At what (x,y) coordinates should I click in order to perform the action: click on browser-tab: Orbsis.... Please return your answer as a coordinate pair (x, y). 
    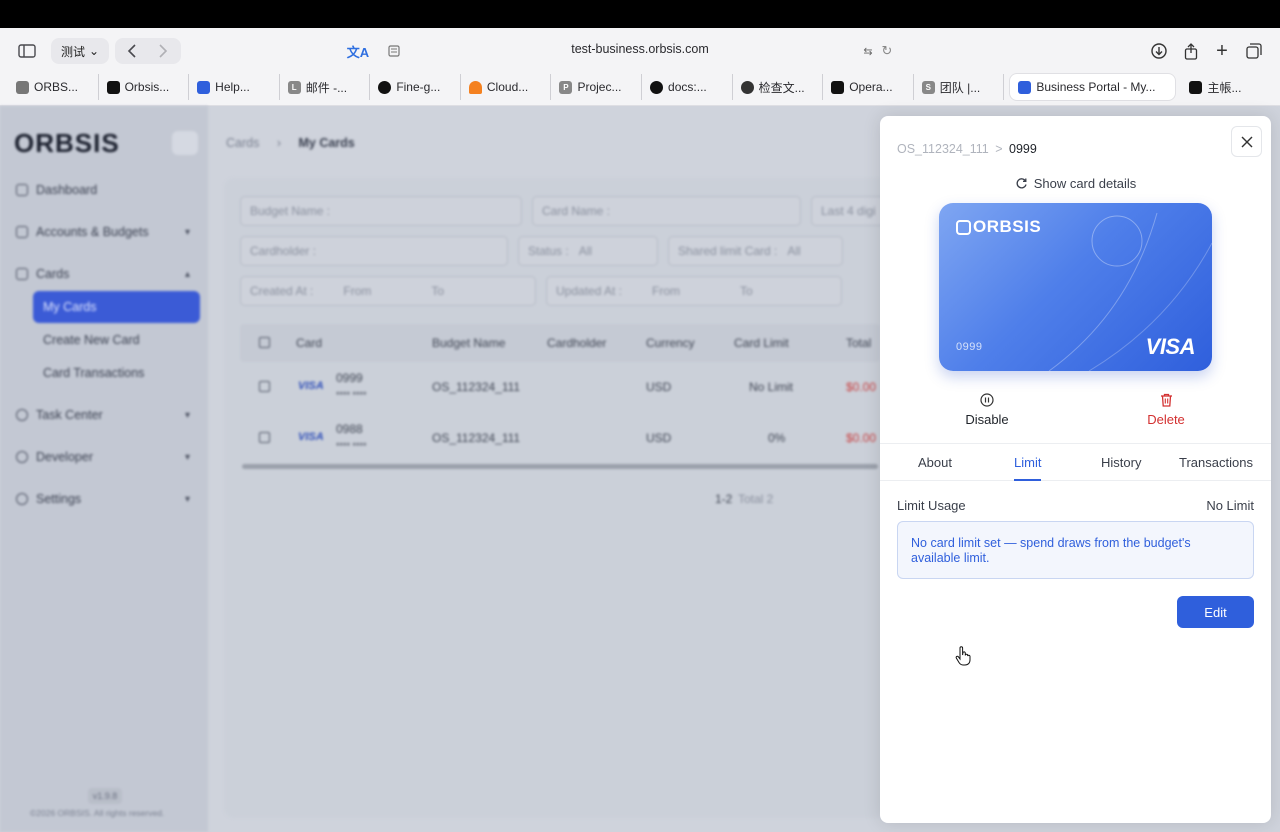
    Looking at the image, I should click on (144, 87).